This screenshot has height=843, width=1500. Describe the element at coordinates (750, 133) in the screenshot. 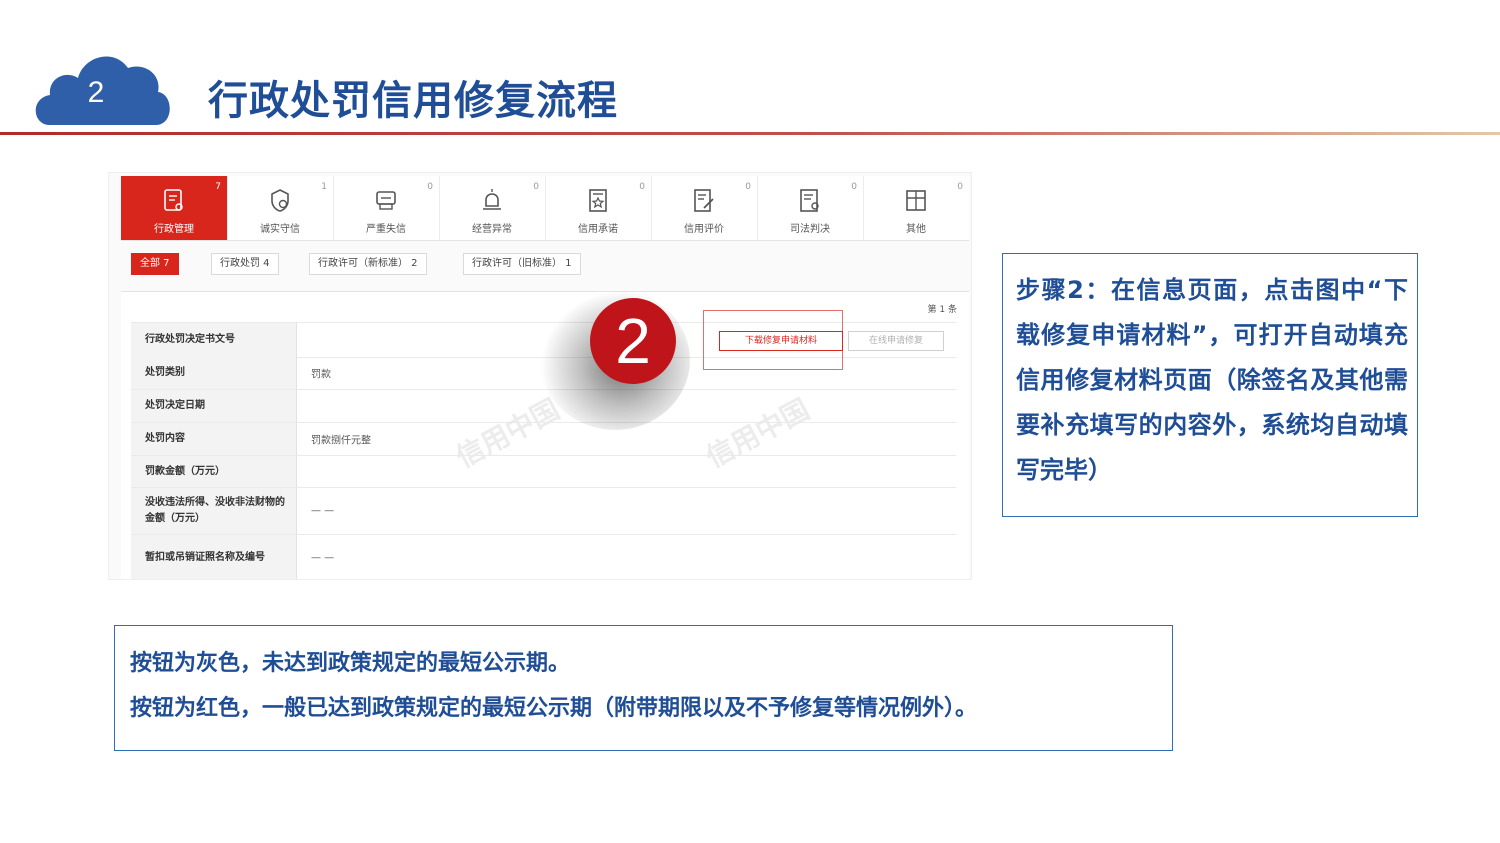

I see `title-divider` at that location.